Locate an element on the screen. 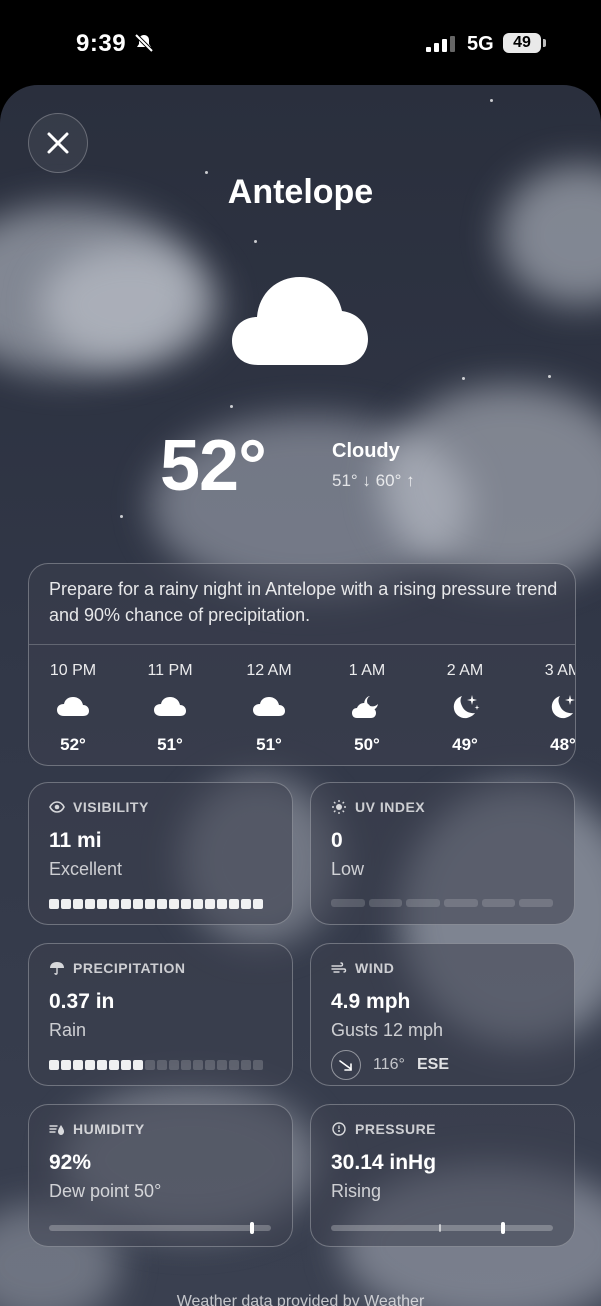 This screenshot has height=1306, width=601. visibility-meter is located at coordinates (156, 904).